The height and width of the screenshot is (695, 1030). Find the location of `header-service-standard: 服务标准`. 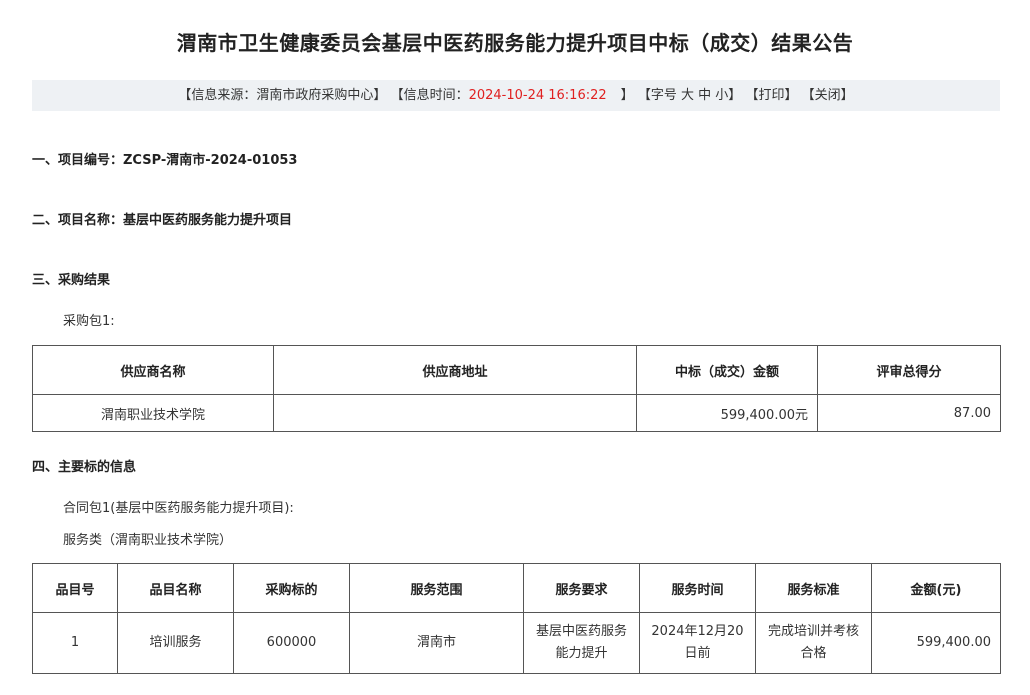

header-service-standard: 服务标准 is located at coordinates (813, 588).